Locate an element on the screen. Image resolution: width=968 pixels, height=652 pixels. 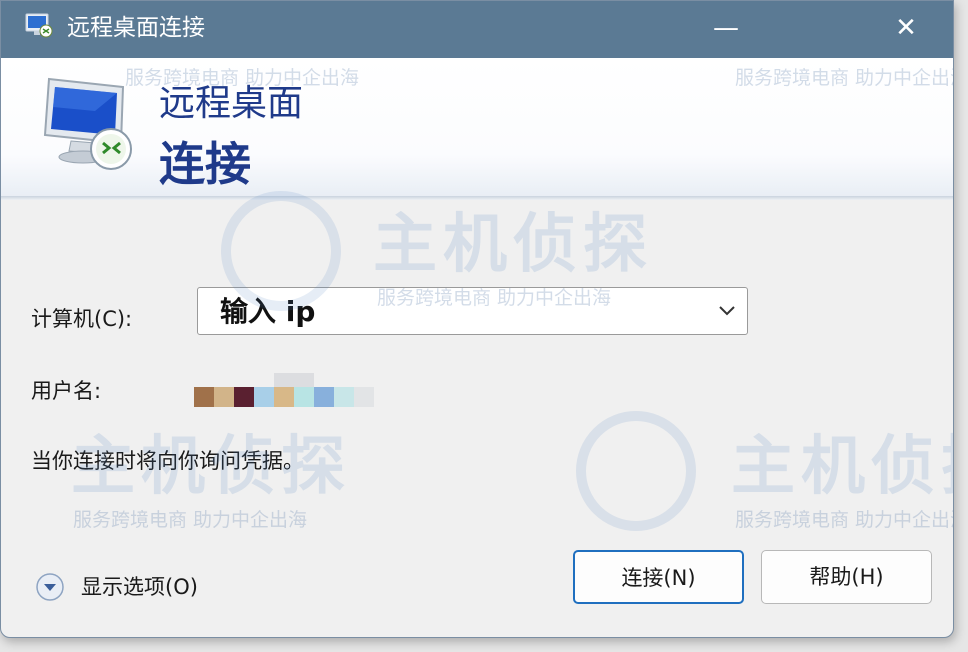
banner-title-line1: 远程桌面 is located at coordinates (231, 103).